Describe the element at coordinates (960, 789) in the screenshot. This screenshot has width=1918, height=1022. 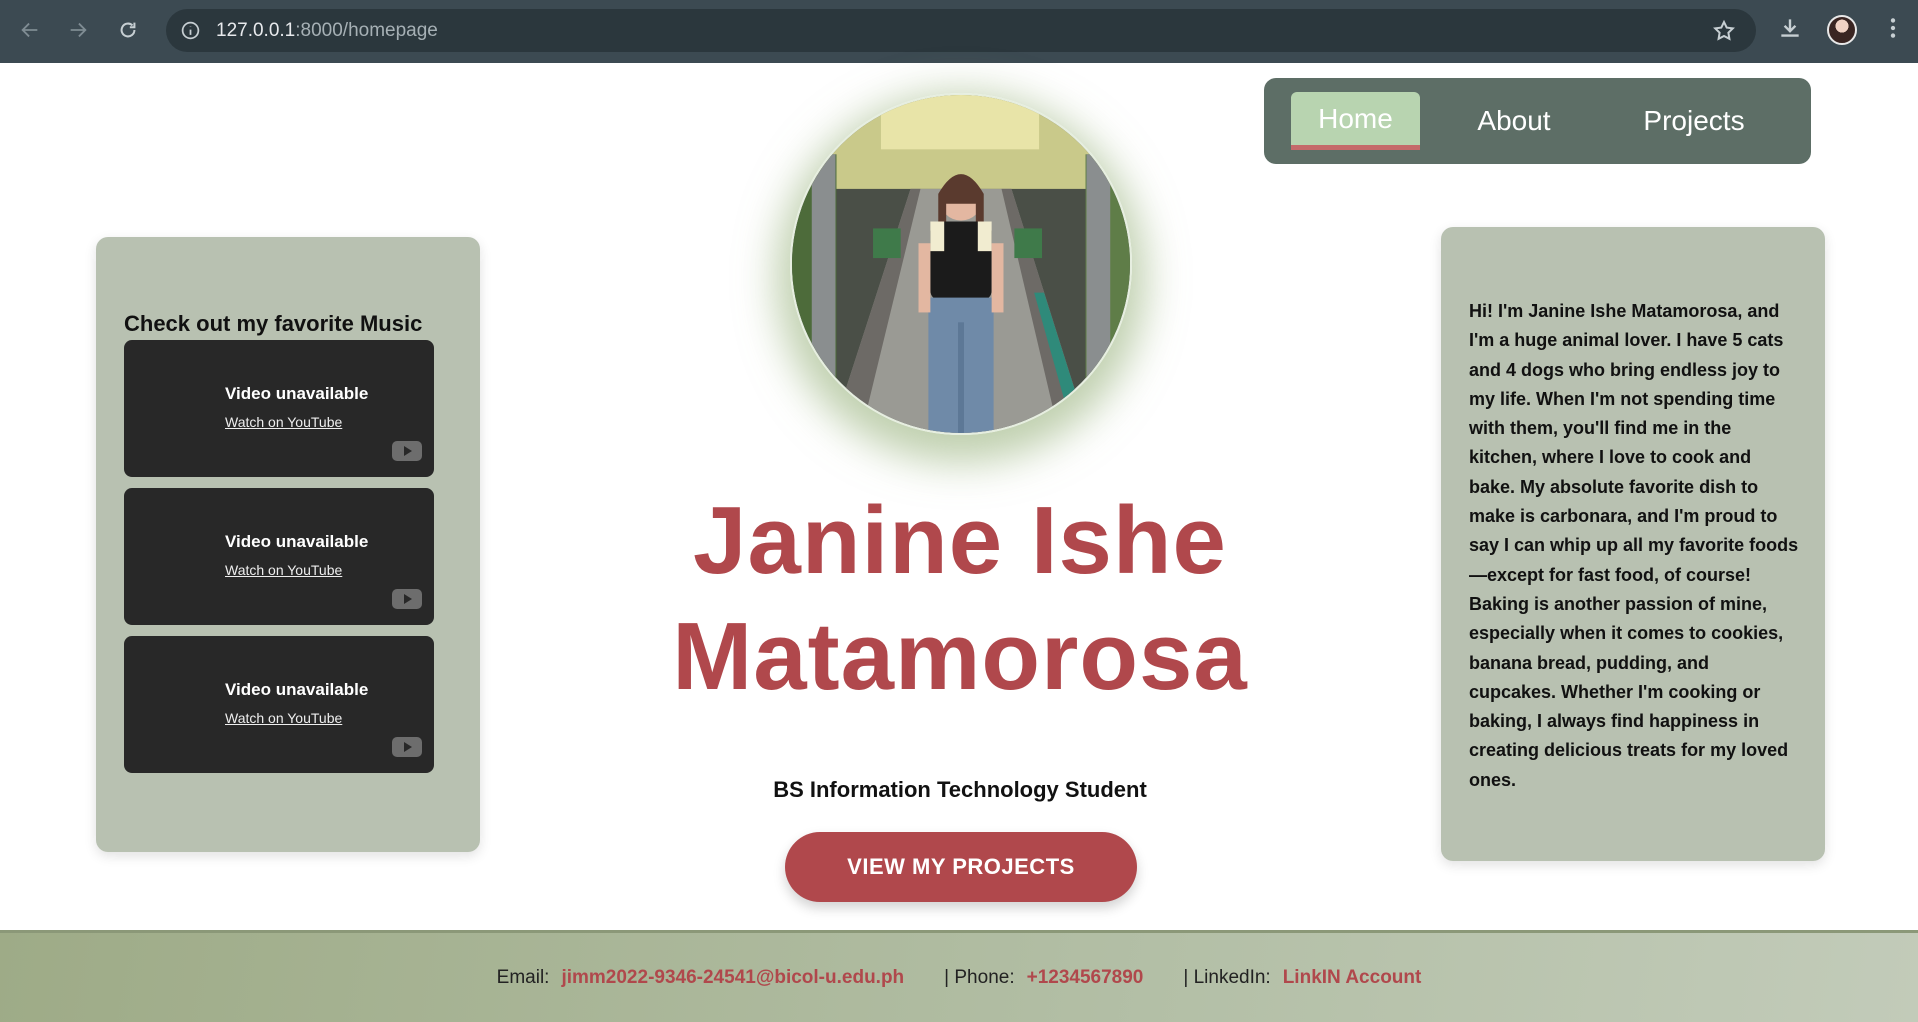
I see `hero-subtitle: BS Information Technology Student` at that location.